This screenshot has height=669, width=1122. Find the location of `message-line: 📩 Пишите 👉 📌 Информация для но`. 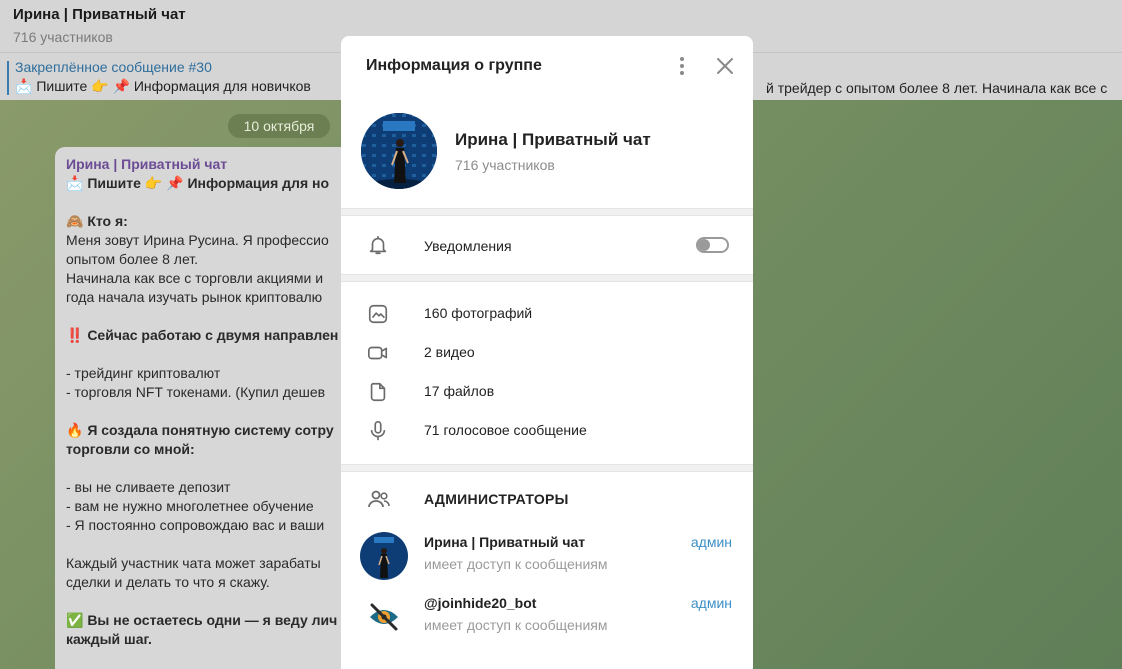

message-line: 📩 Пишите 👉 📌 Информация для но is located at coordinates (198, 183).